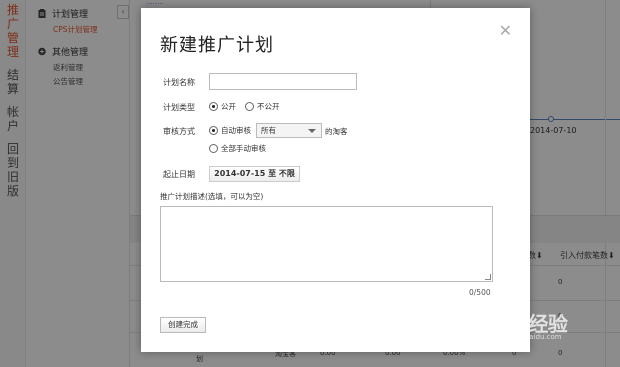  Describe the element at coordinates (179, 82) in the screenshot. I see `plan-name-label: 计划名称` at that location.